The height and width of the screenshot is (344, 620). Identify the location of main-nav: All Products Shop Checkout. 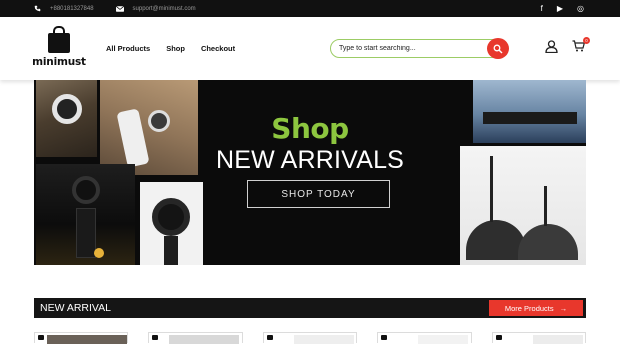
(170, 48).